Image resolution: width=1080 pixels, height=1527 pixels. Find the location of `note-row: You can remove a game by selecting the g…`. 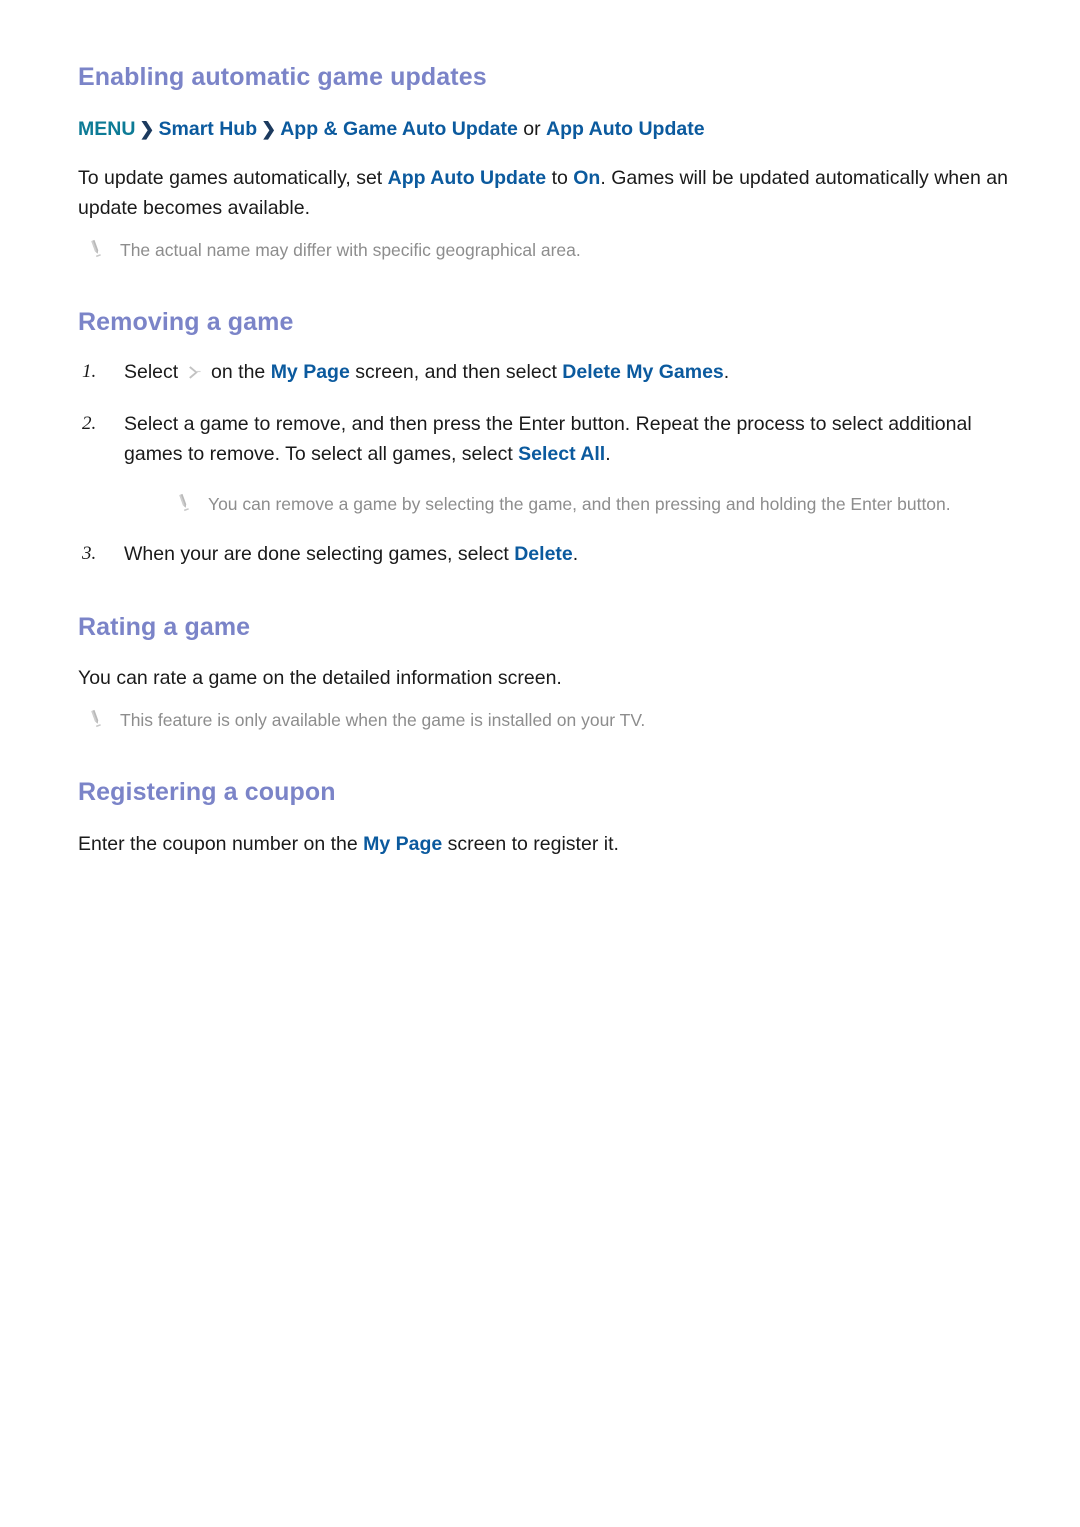

note-row: You can remove a game by selecting the g… is located at coordinates (596, 504).